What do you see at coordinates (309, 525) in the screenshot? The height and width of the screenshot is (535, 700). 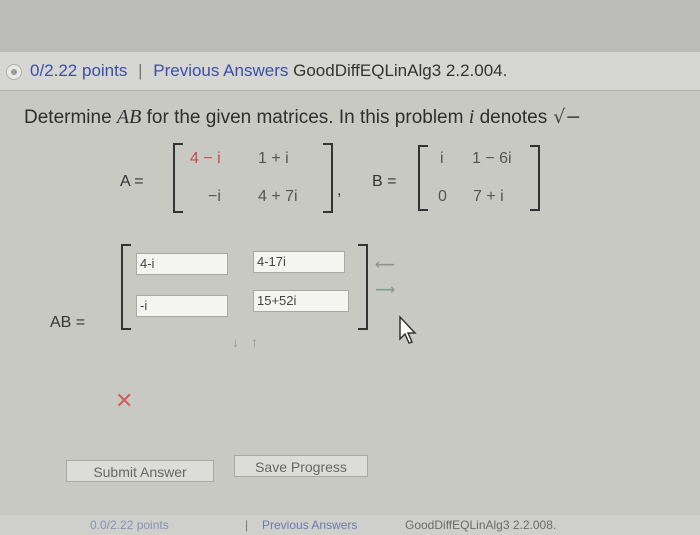 I see `footer-previous-answers-link: Previous Answers` at bounding box center [309, 525].